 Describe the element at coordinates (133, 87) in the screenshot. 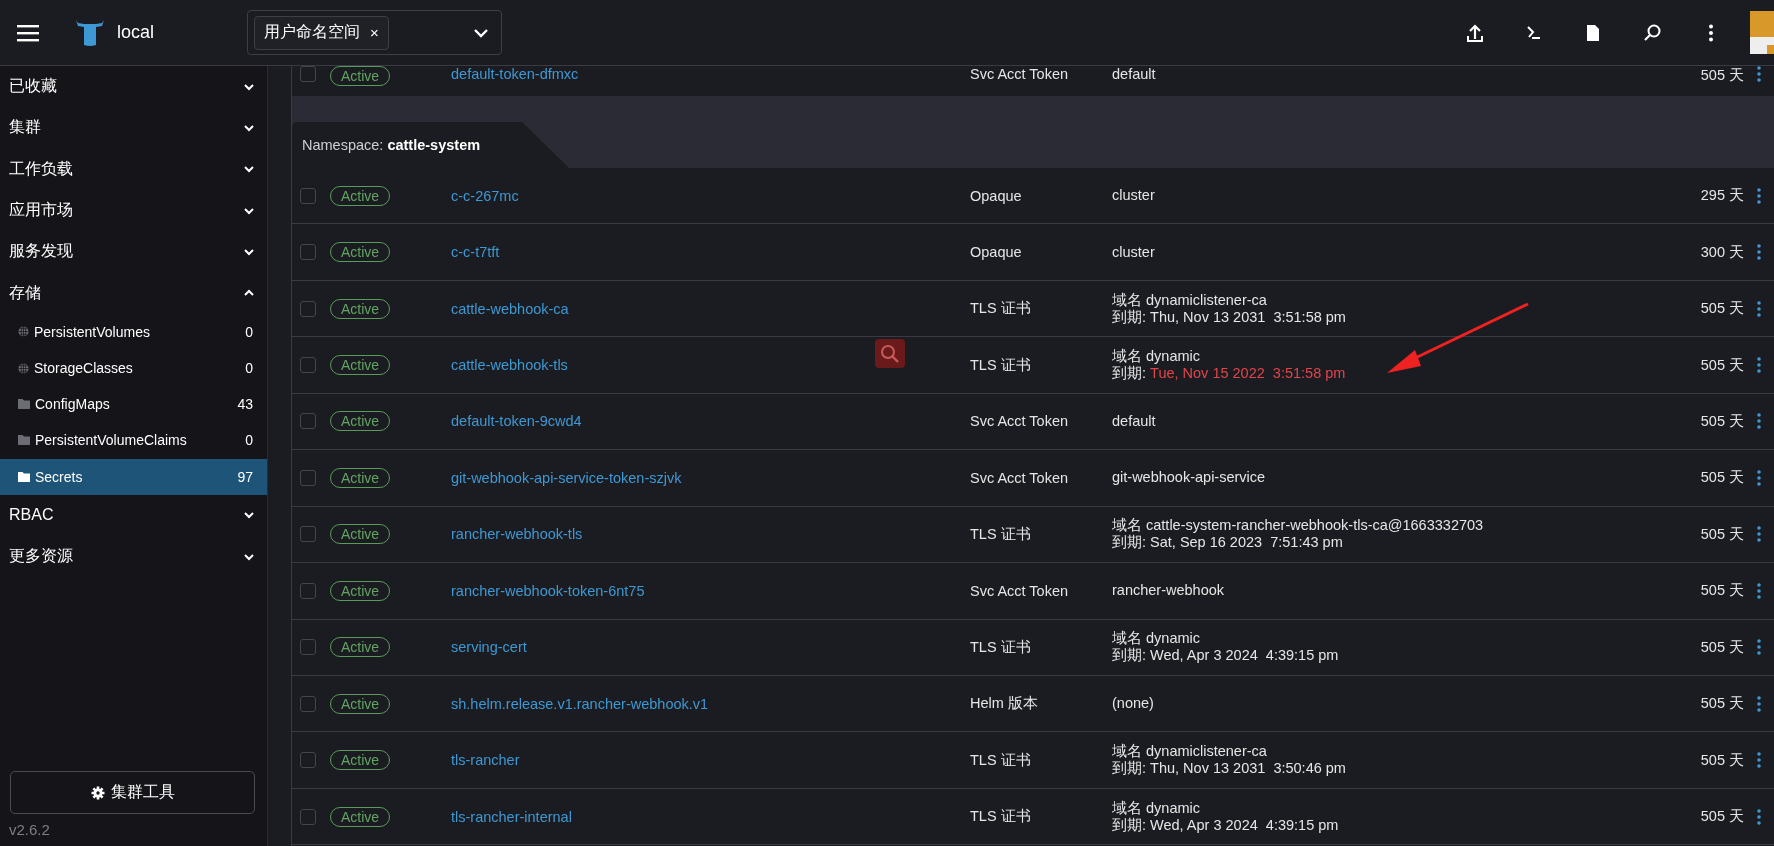

I see `nav-group: 已收藏` at that location.